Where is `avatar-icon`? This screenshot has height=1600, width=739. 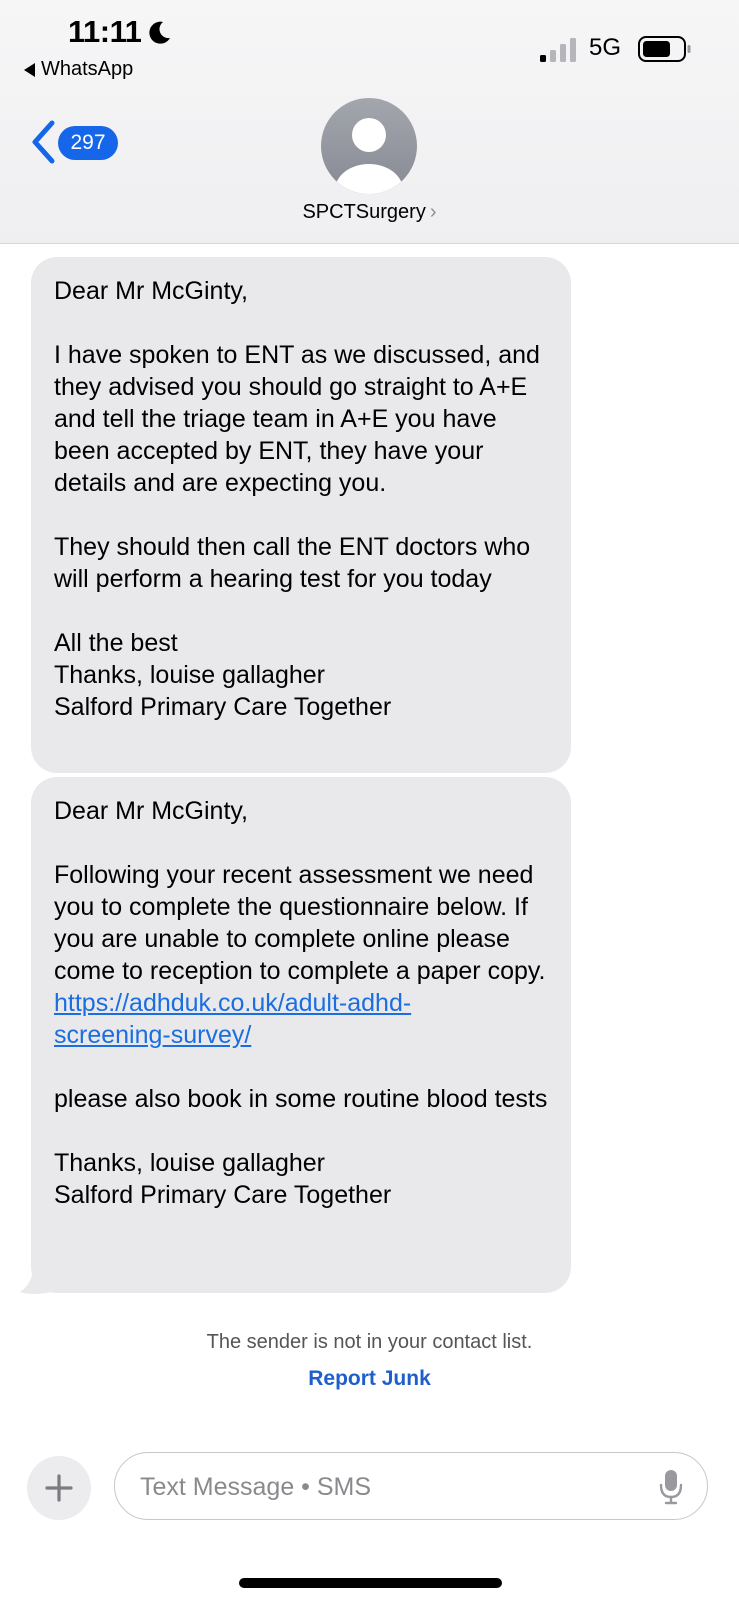
avatar-icon is located at coordinates (369, 146).